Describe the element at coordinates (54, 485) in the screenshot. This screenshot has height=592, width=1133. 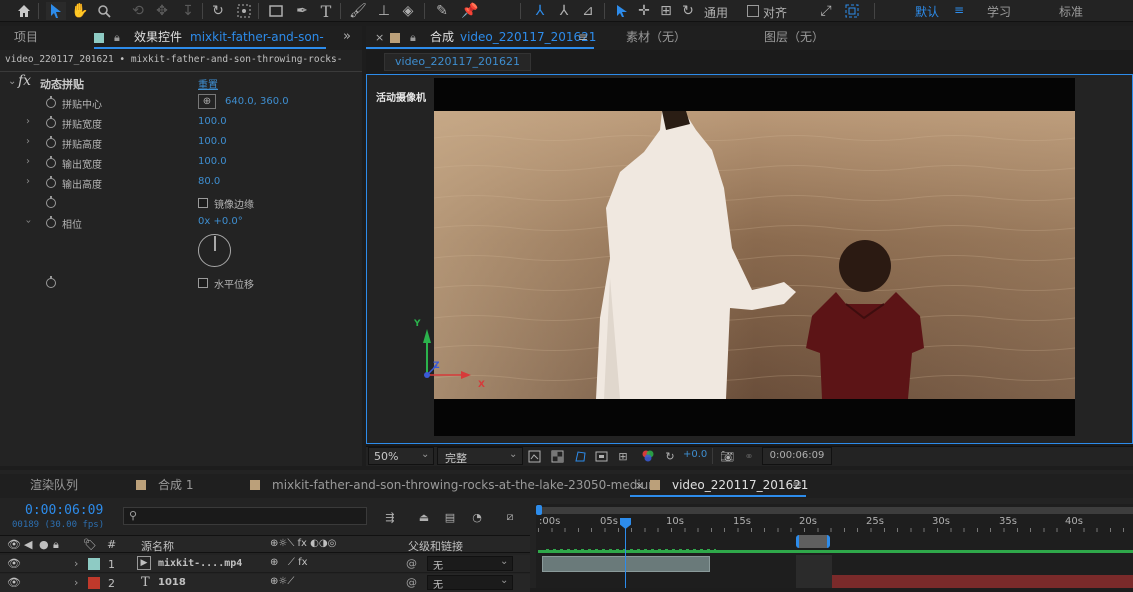
I see `tab-render-queue: 渲染队列` at that location.